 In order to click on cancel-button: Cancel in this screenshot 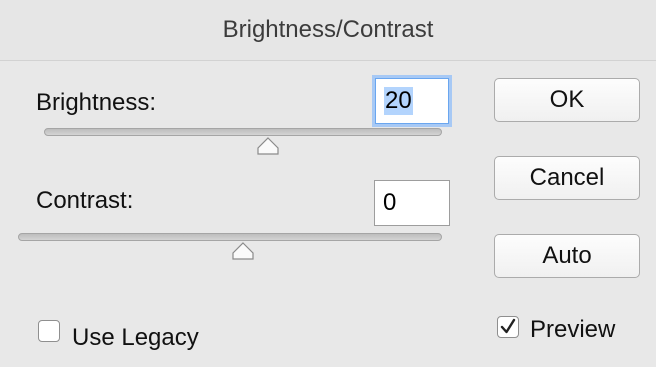, I will do `click(567, 178)`.